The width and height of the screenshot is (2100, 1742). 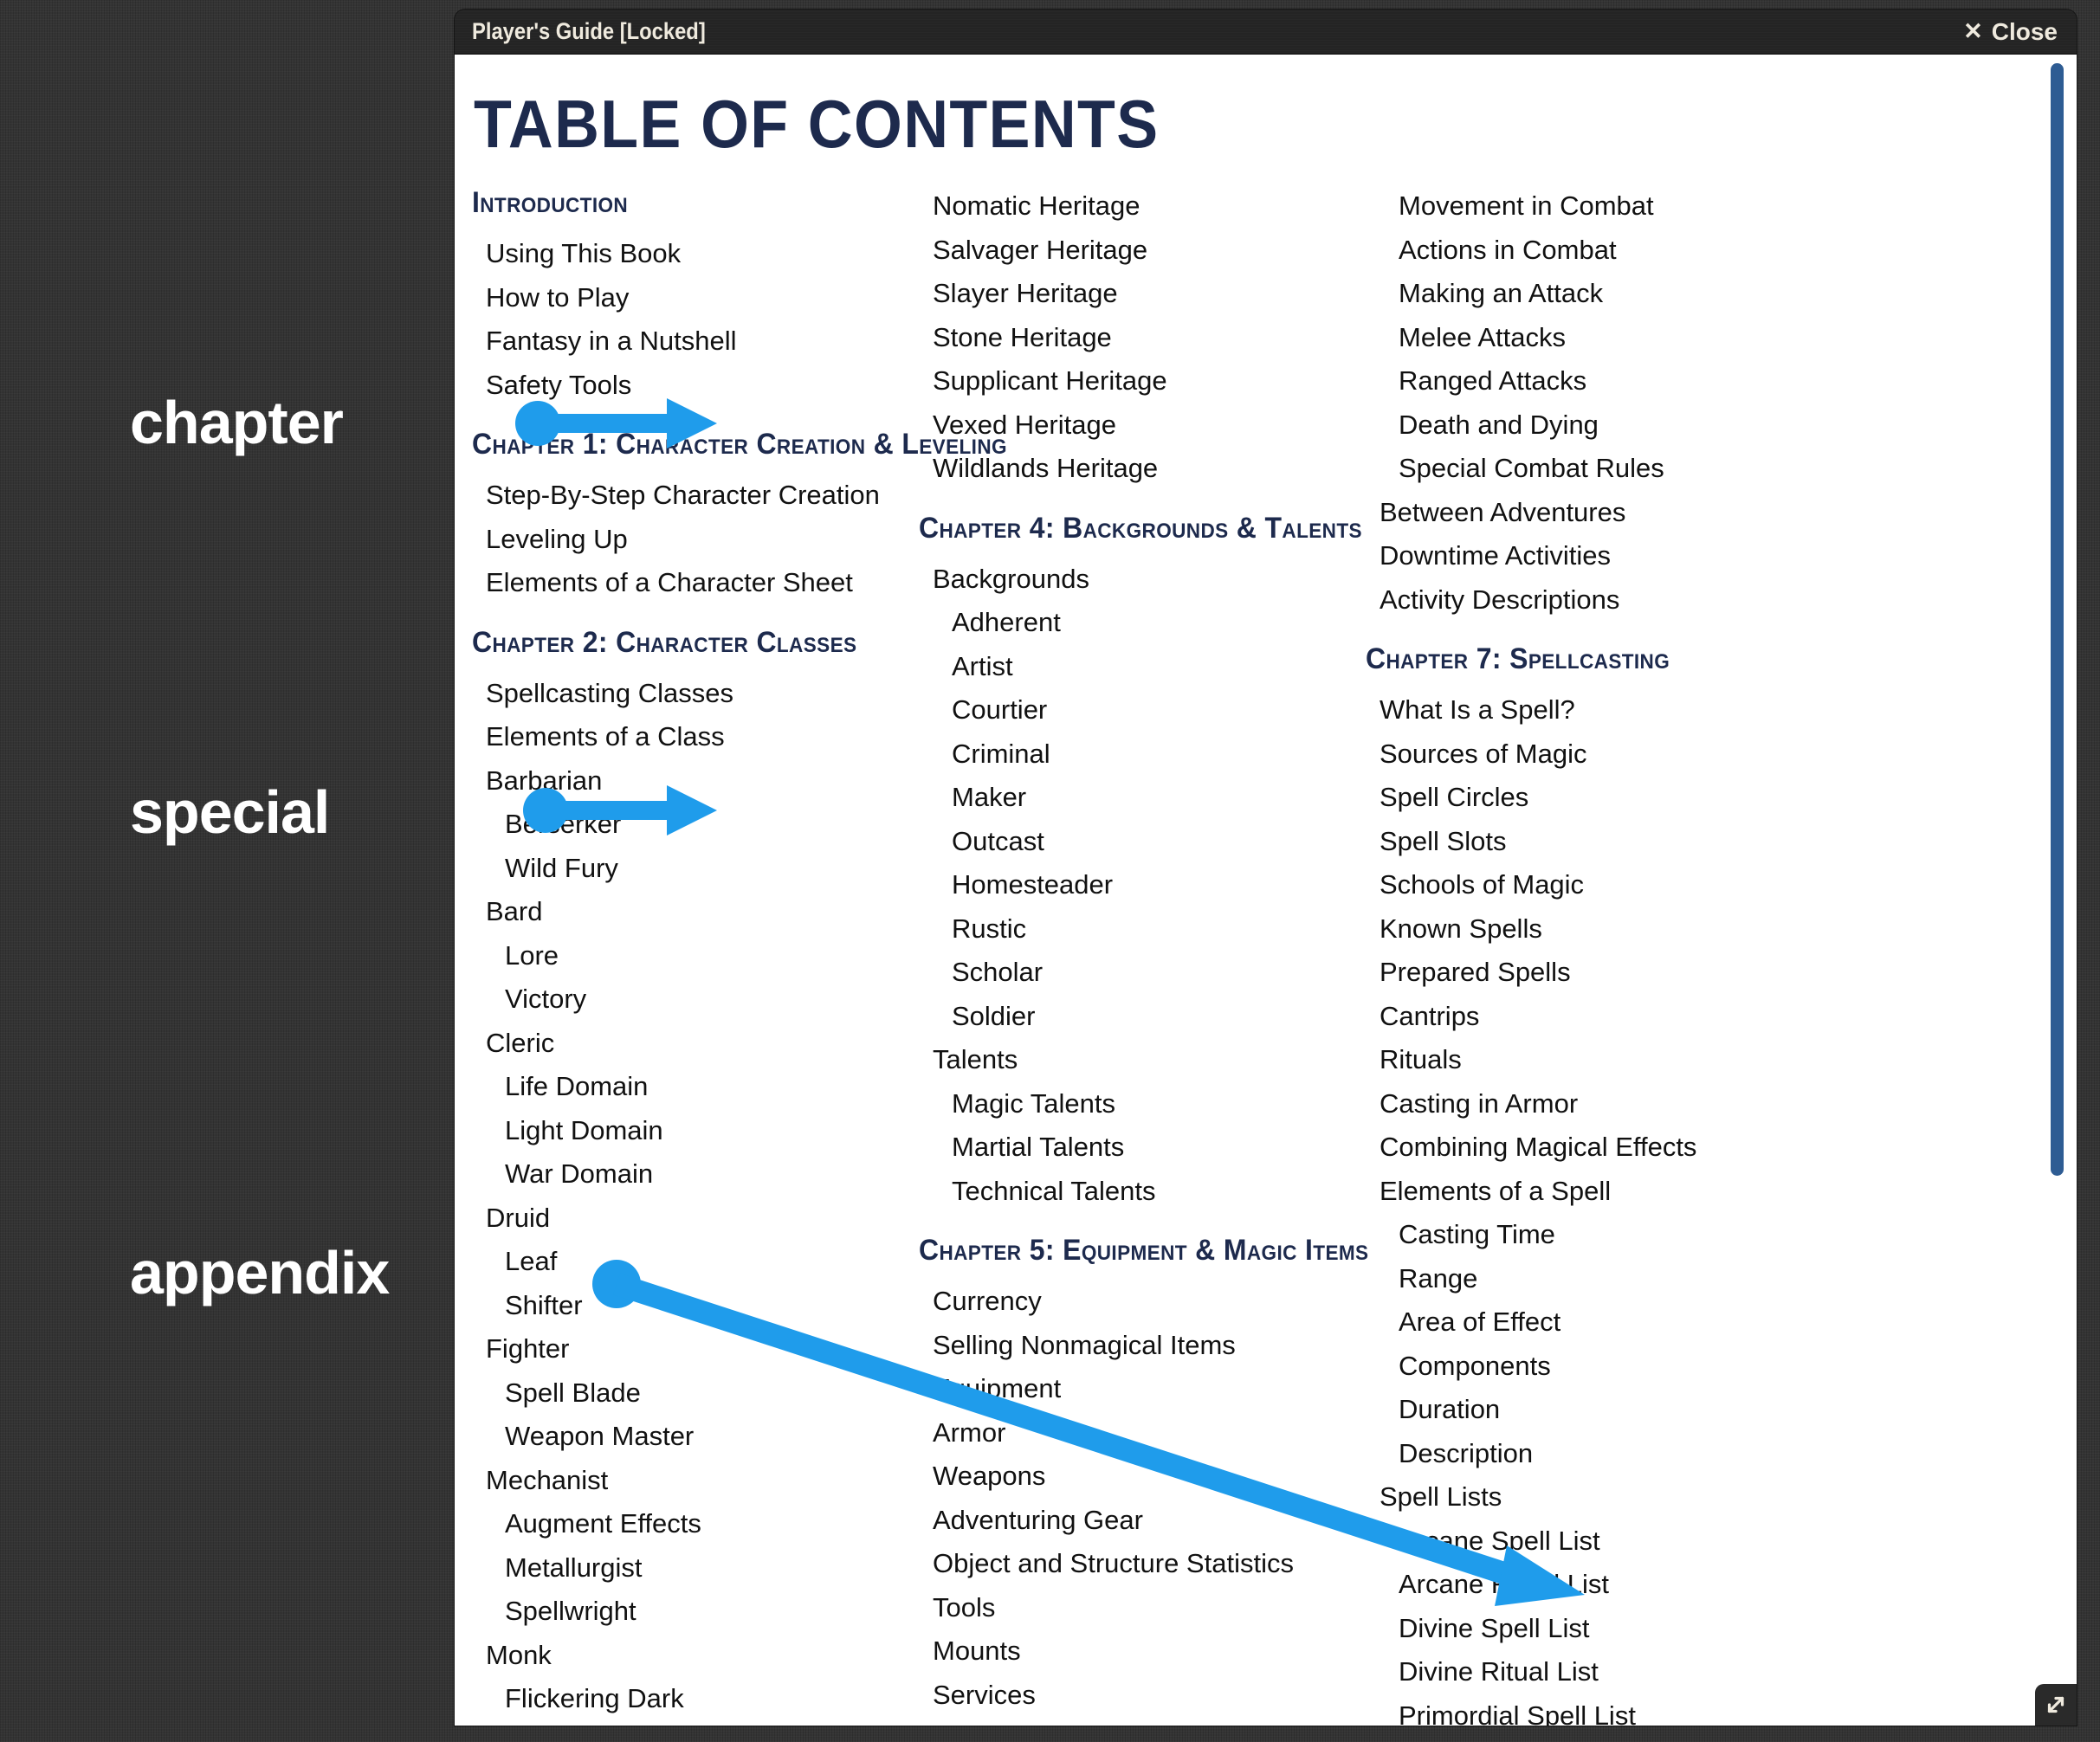 What do you see at coordinates (695, 1656) in the screenshot?
I see `toc-entry: Monk` at bounding box center [695, 1656].